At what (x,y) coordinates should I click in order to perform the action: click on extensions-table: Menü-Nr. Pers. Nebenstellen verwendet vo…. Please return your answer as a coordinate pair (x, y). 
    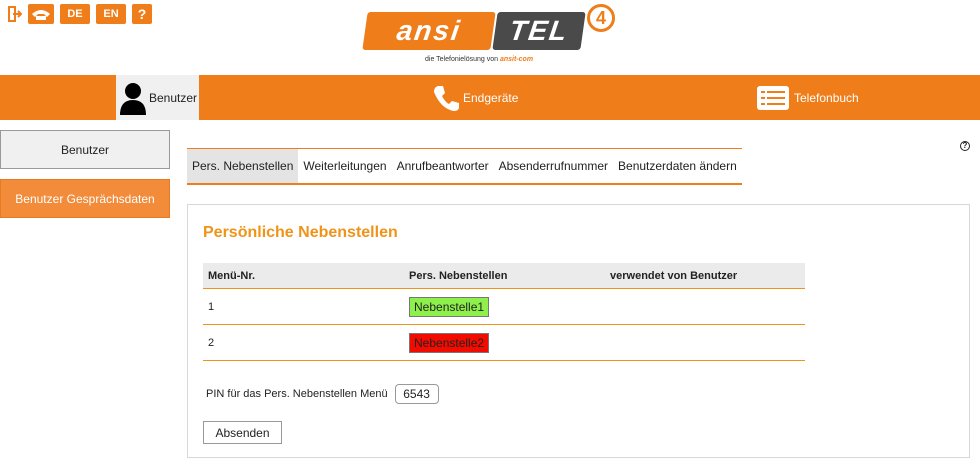
    Looking at the image, I should click on (504, 312).